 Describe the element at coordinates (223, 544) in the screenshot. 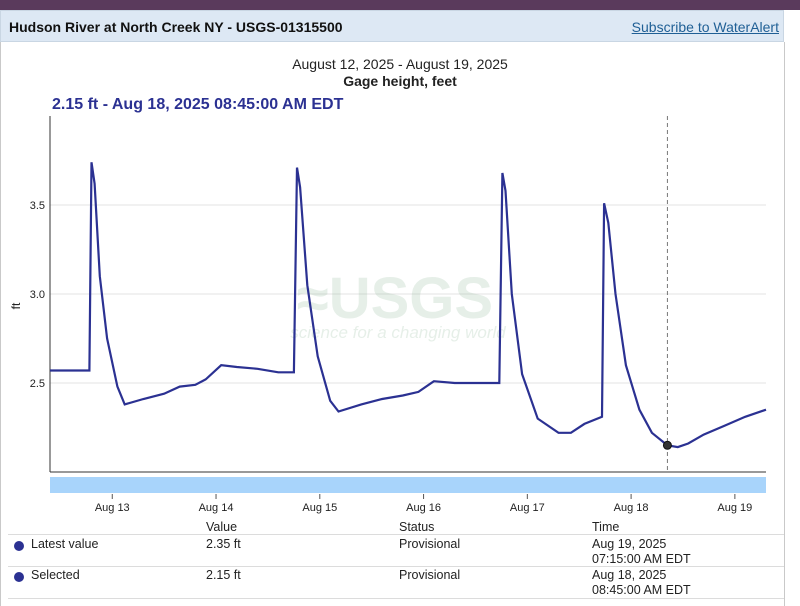

I see `row-latest-value: 2.35 ft` at that location.